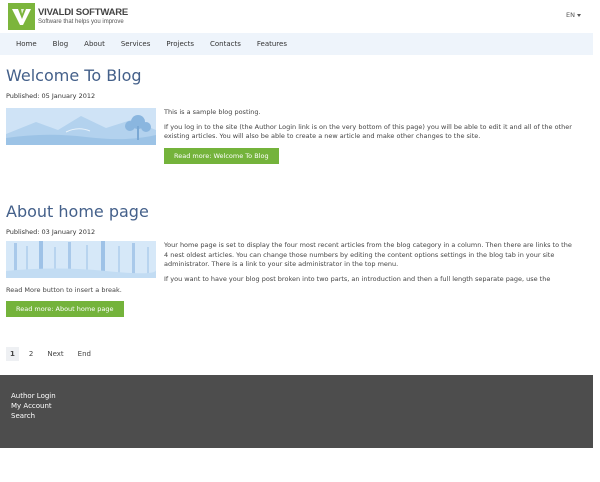 The image size is (600, 482). Describe the element at coordinates (94, 44) in the screenshot. I see `nav-item-about: About` at that location.